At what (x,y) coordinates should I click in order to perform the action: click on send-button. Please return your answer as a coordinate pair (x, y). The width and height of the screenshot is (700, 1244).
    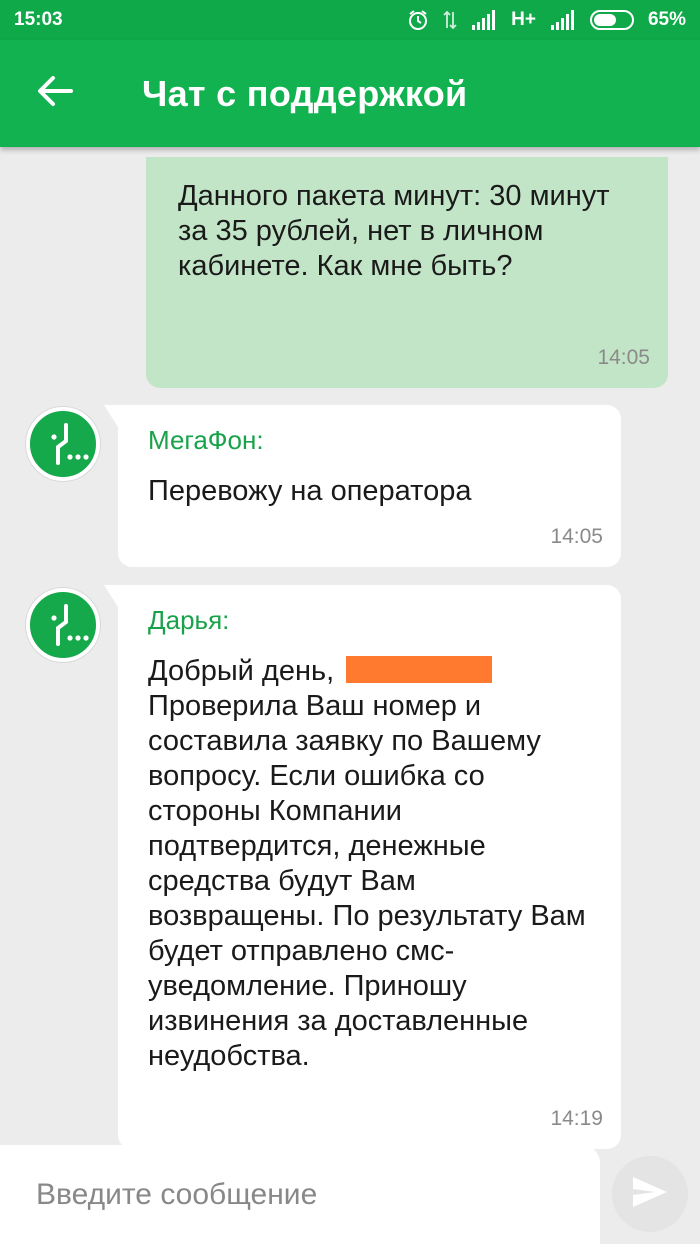
    Looking at the image, I should click on (650, 1194).